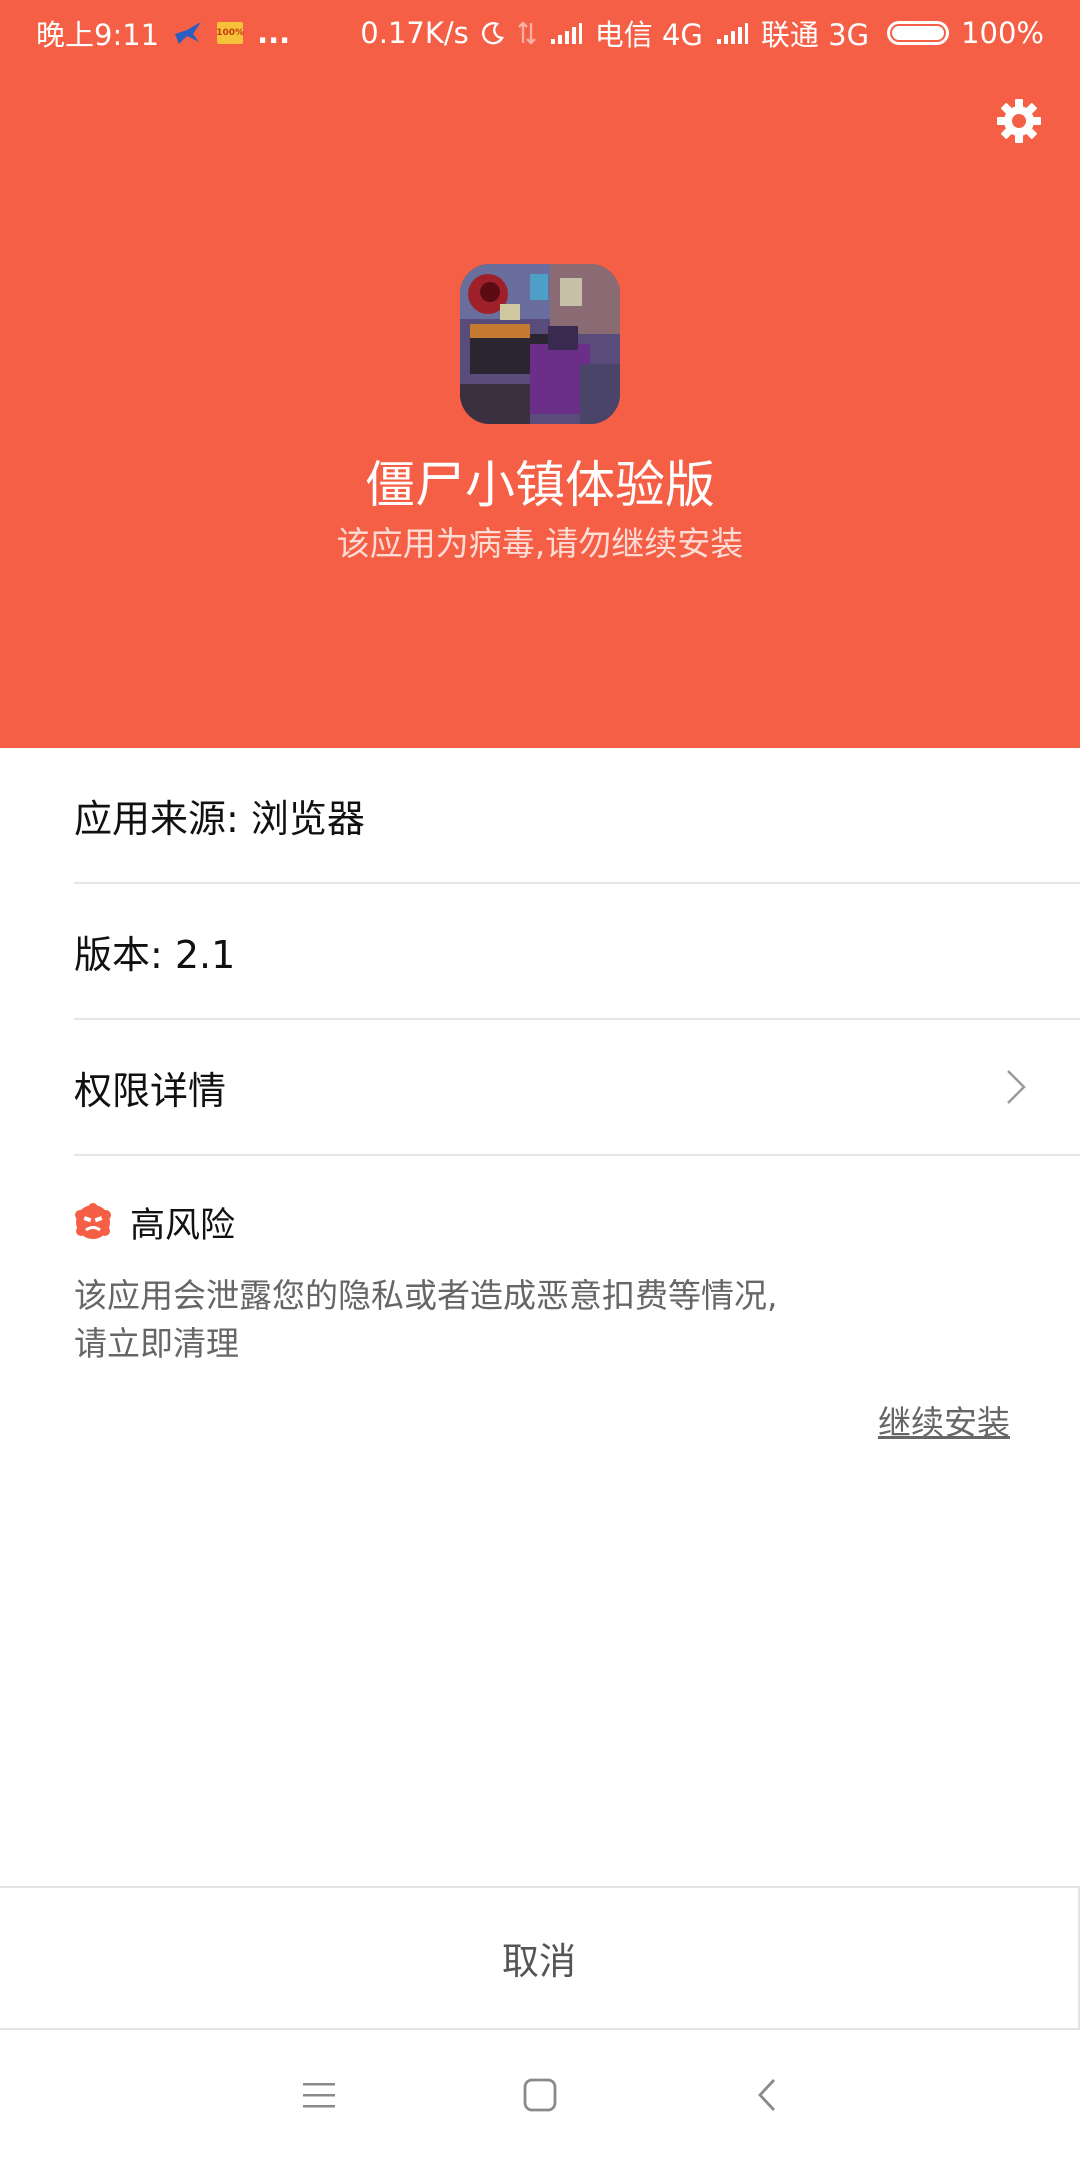  I want to click on menu-icon, so click(319, 2095).